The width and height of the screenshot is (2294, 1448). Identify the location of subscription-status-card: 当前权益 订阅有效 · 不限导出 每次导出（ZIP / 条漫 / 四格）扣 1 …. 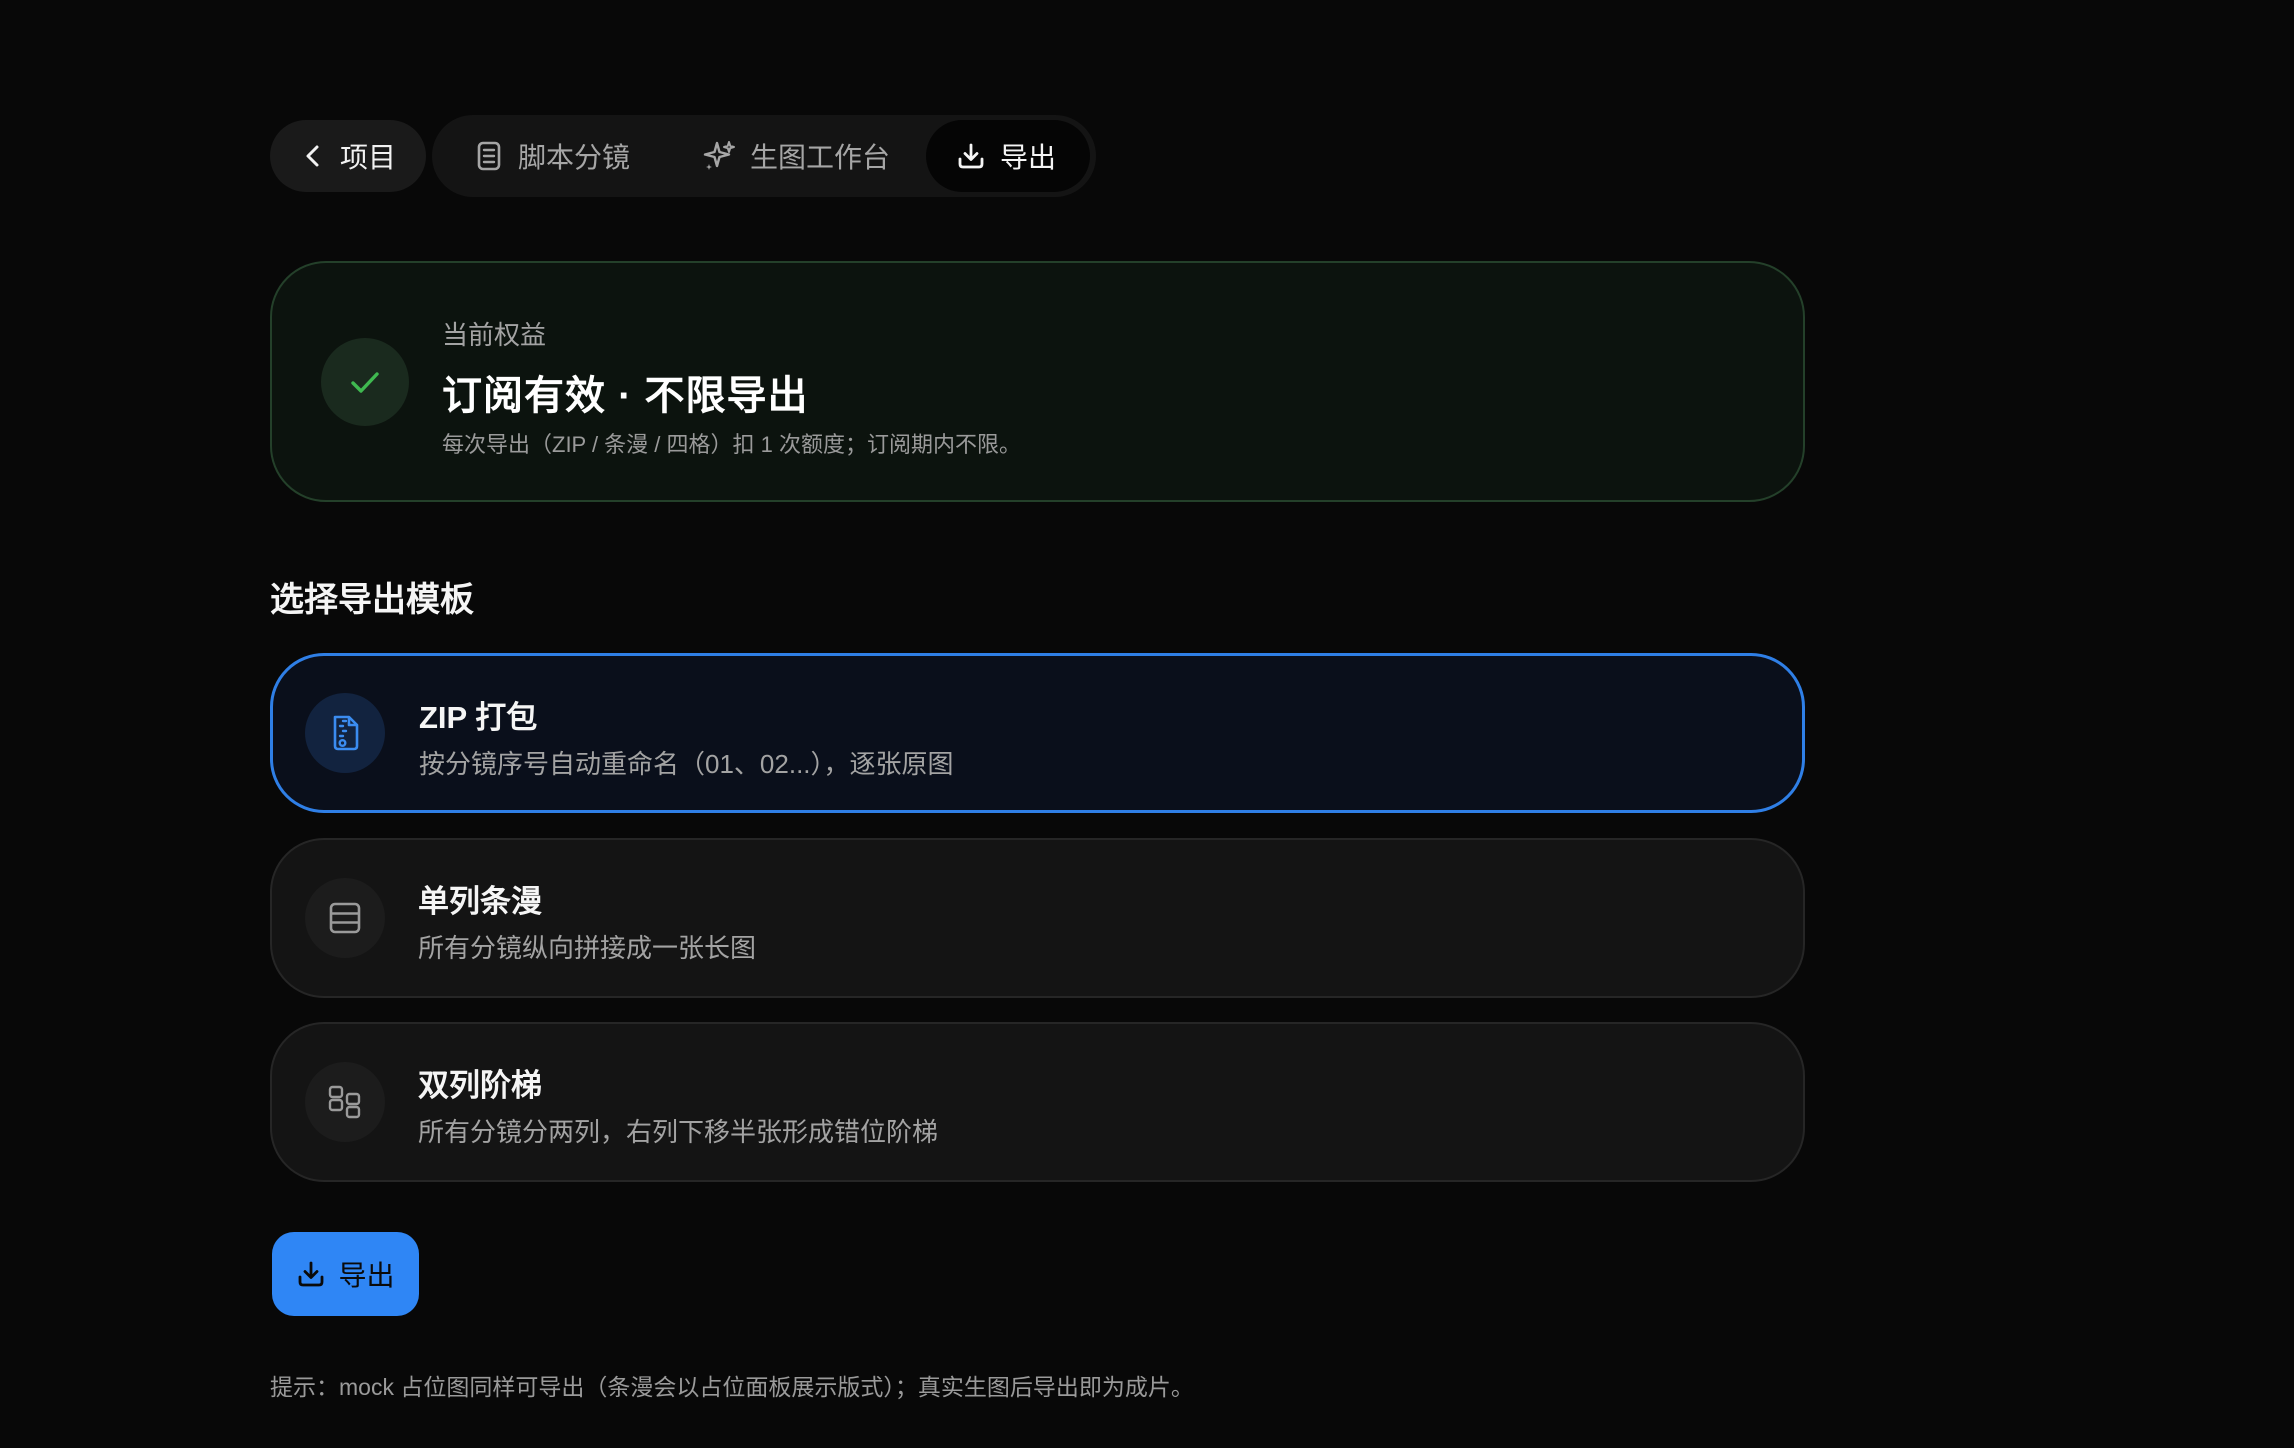
(1037, 381).